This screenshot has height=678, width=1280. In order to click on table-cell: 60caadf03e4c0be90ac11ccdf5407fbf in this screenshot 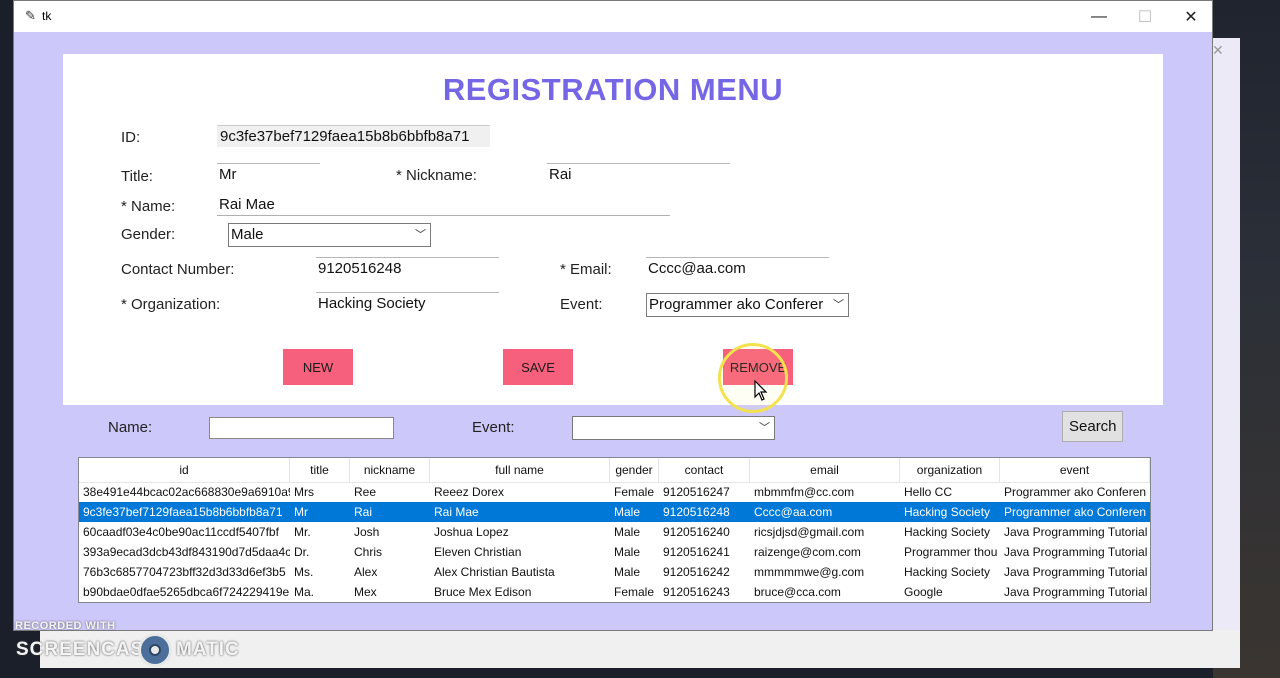, I will do `click(181, 532)`.